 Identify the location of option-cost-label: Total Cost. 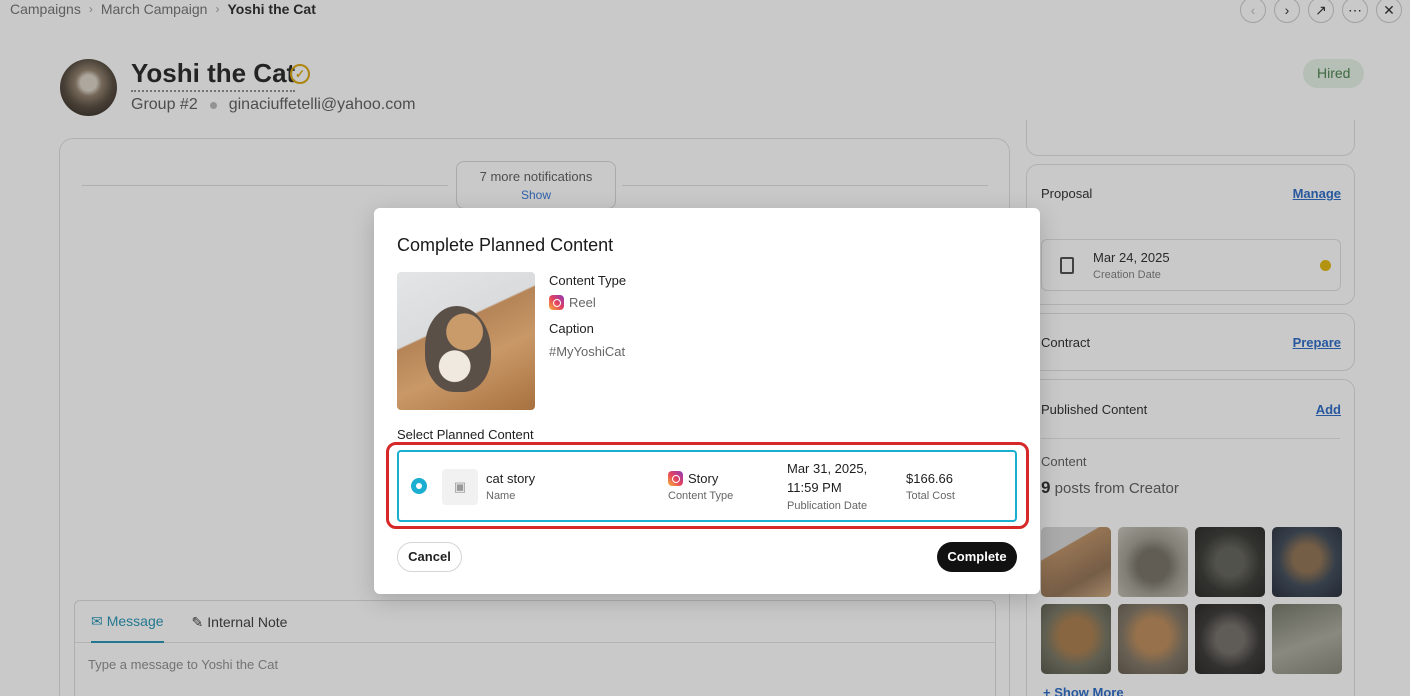
(930, 496).